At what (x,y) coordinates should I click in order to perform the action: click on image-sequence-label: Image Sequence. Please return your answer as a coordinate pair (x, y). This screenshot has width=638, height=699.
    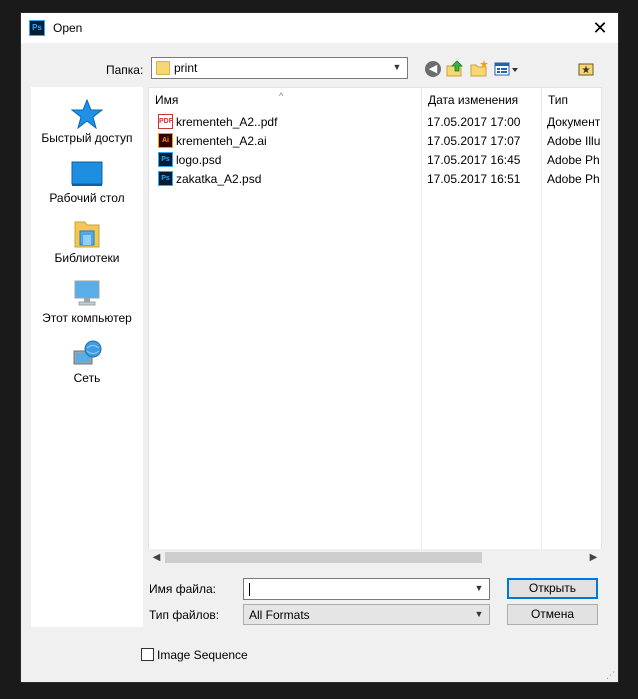
    Looking at the image, I should click on (202, 655).